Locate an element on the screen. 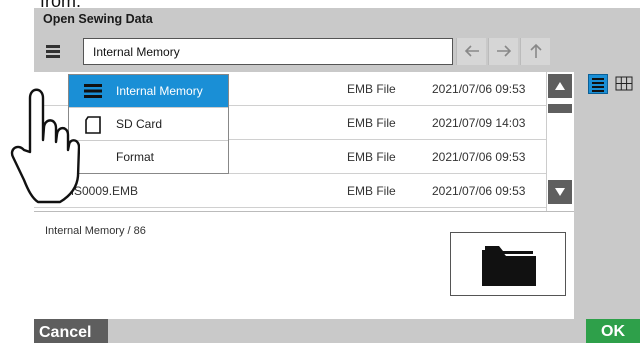 The width and height of the screenshot is (640, 343). arrow-left-icon is located at coordinates (471, 51).